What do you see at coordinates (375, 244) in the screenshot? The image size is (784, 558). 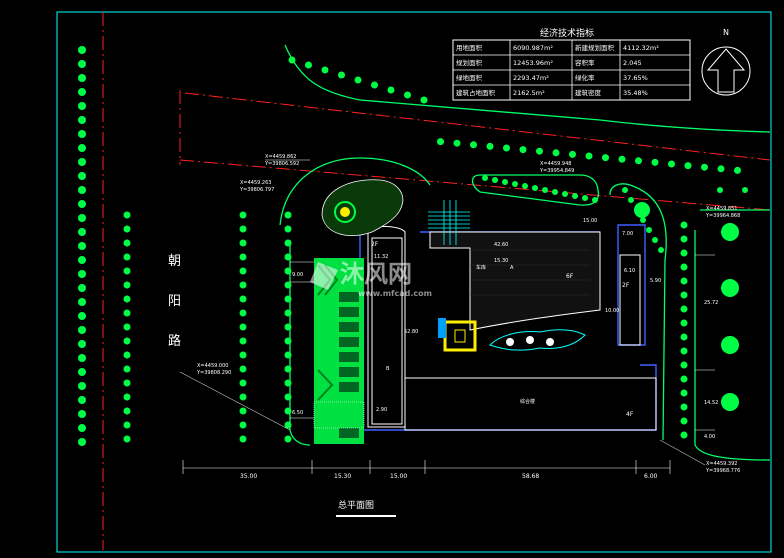 I see `label-2f: 2F` at bounding box center [375, 244].